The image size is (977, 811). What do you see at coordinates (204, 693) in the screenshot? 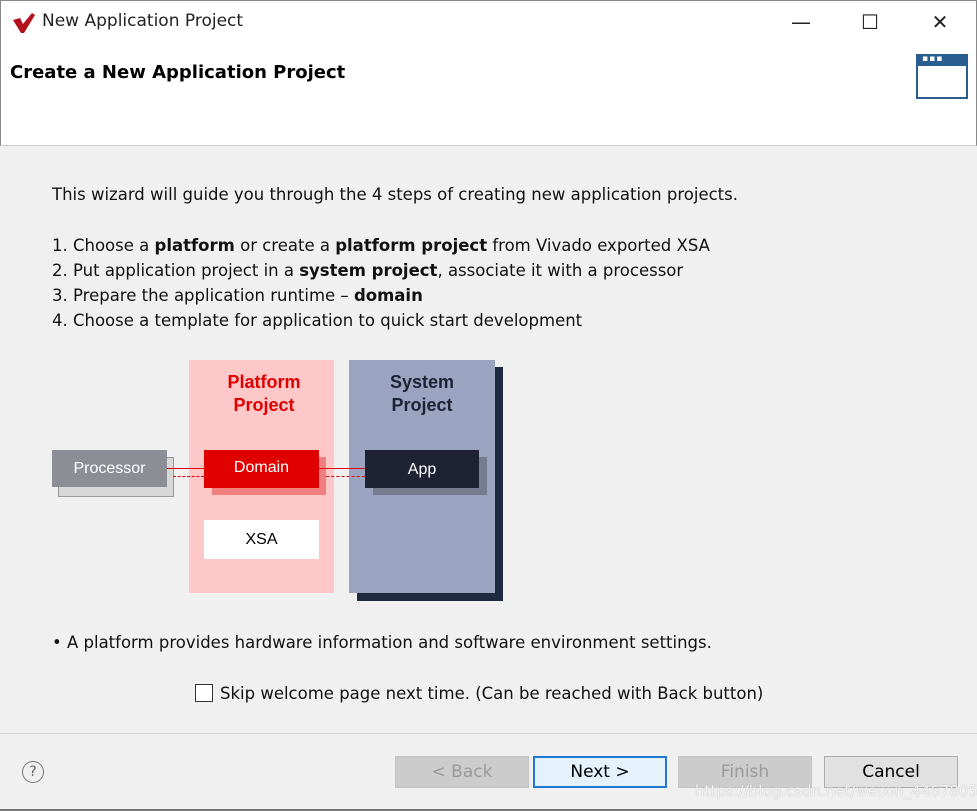
I see `skip-welcome-checkbox` at bounding box center [204, 693].